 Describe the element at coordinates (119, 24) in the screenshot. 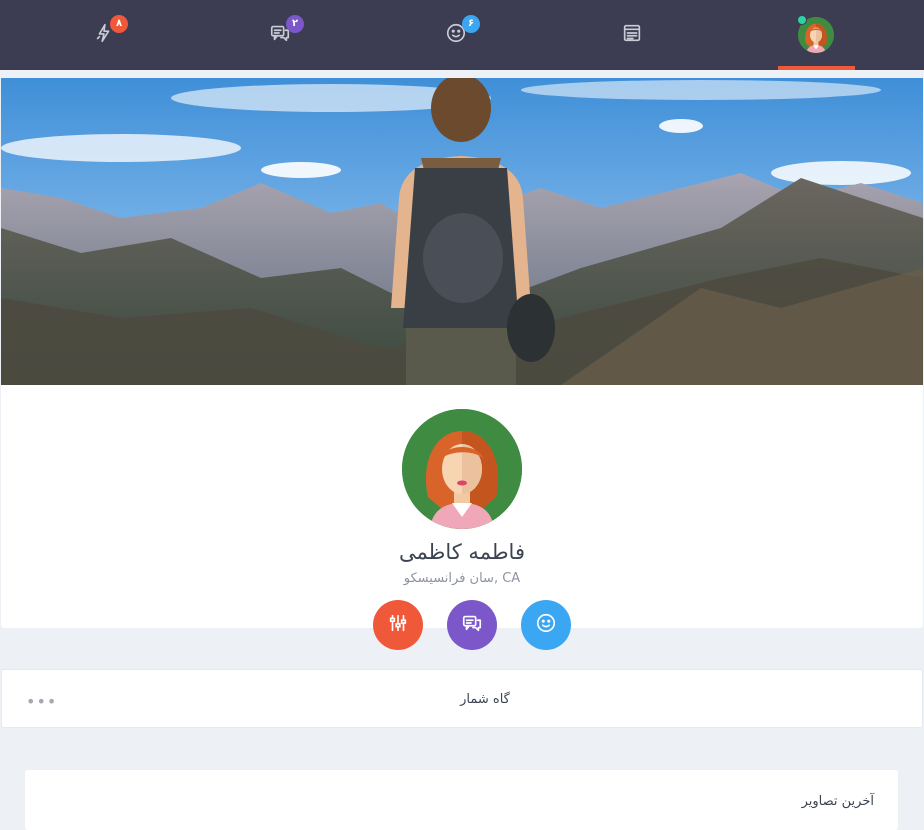

I see `notification-badge: ۸` at that location.